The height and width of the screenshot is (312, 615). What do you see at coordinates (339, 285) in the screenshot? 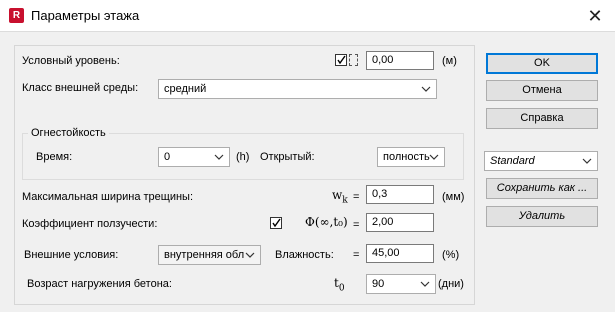
I see `age-symbol: t0` at bounding box center [339, 285].